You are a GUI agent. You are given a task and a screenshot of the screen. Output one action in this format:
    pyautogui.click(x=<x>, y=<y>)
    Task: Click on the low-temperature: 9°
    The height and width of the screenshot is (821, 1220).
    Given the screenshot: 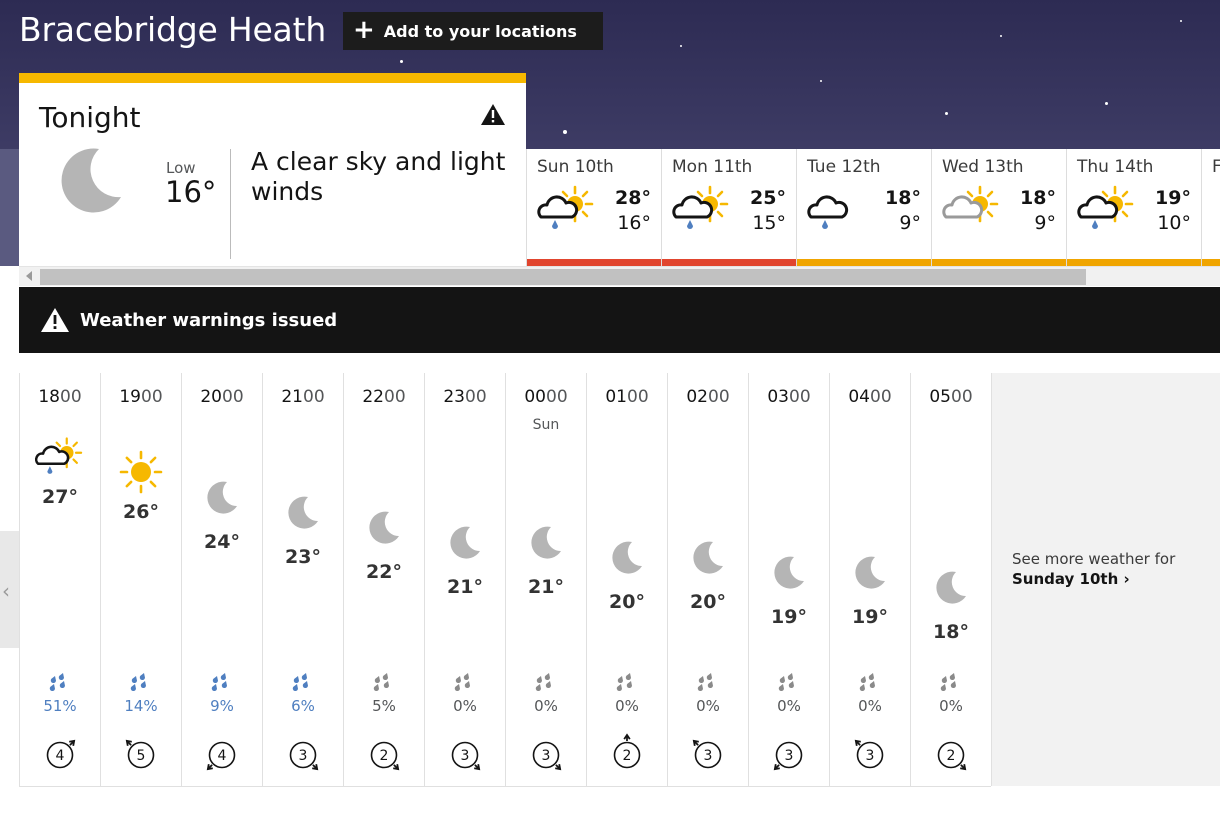 What is the action you would take?
    pyautogui.click(x=910, y=223)
    